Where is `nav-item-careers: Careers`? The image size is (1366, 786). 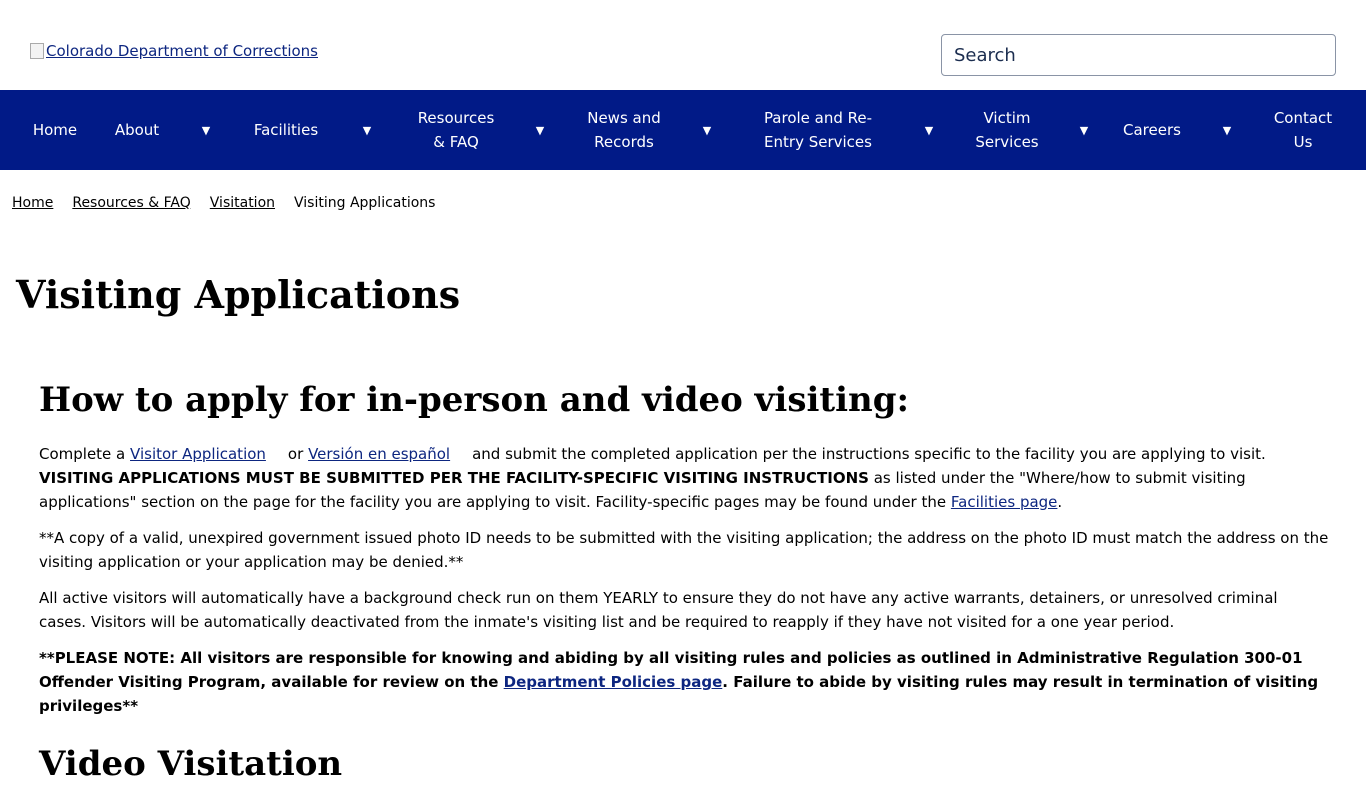 nav-item-careers: Careers is located at coordinates (1152, 130).